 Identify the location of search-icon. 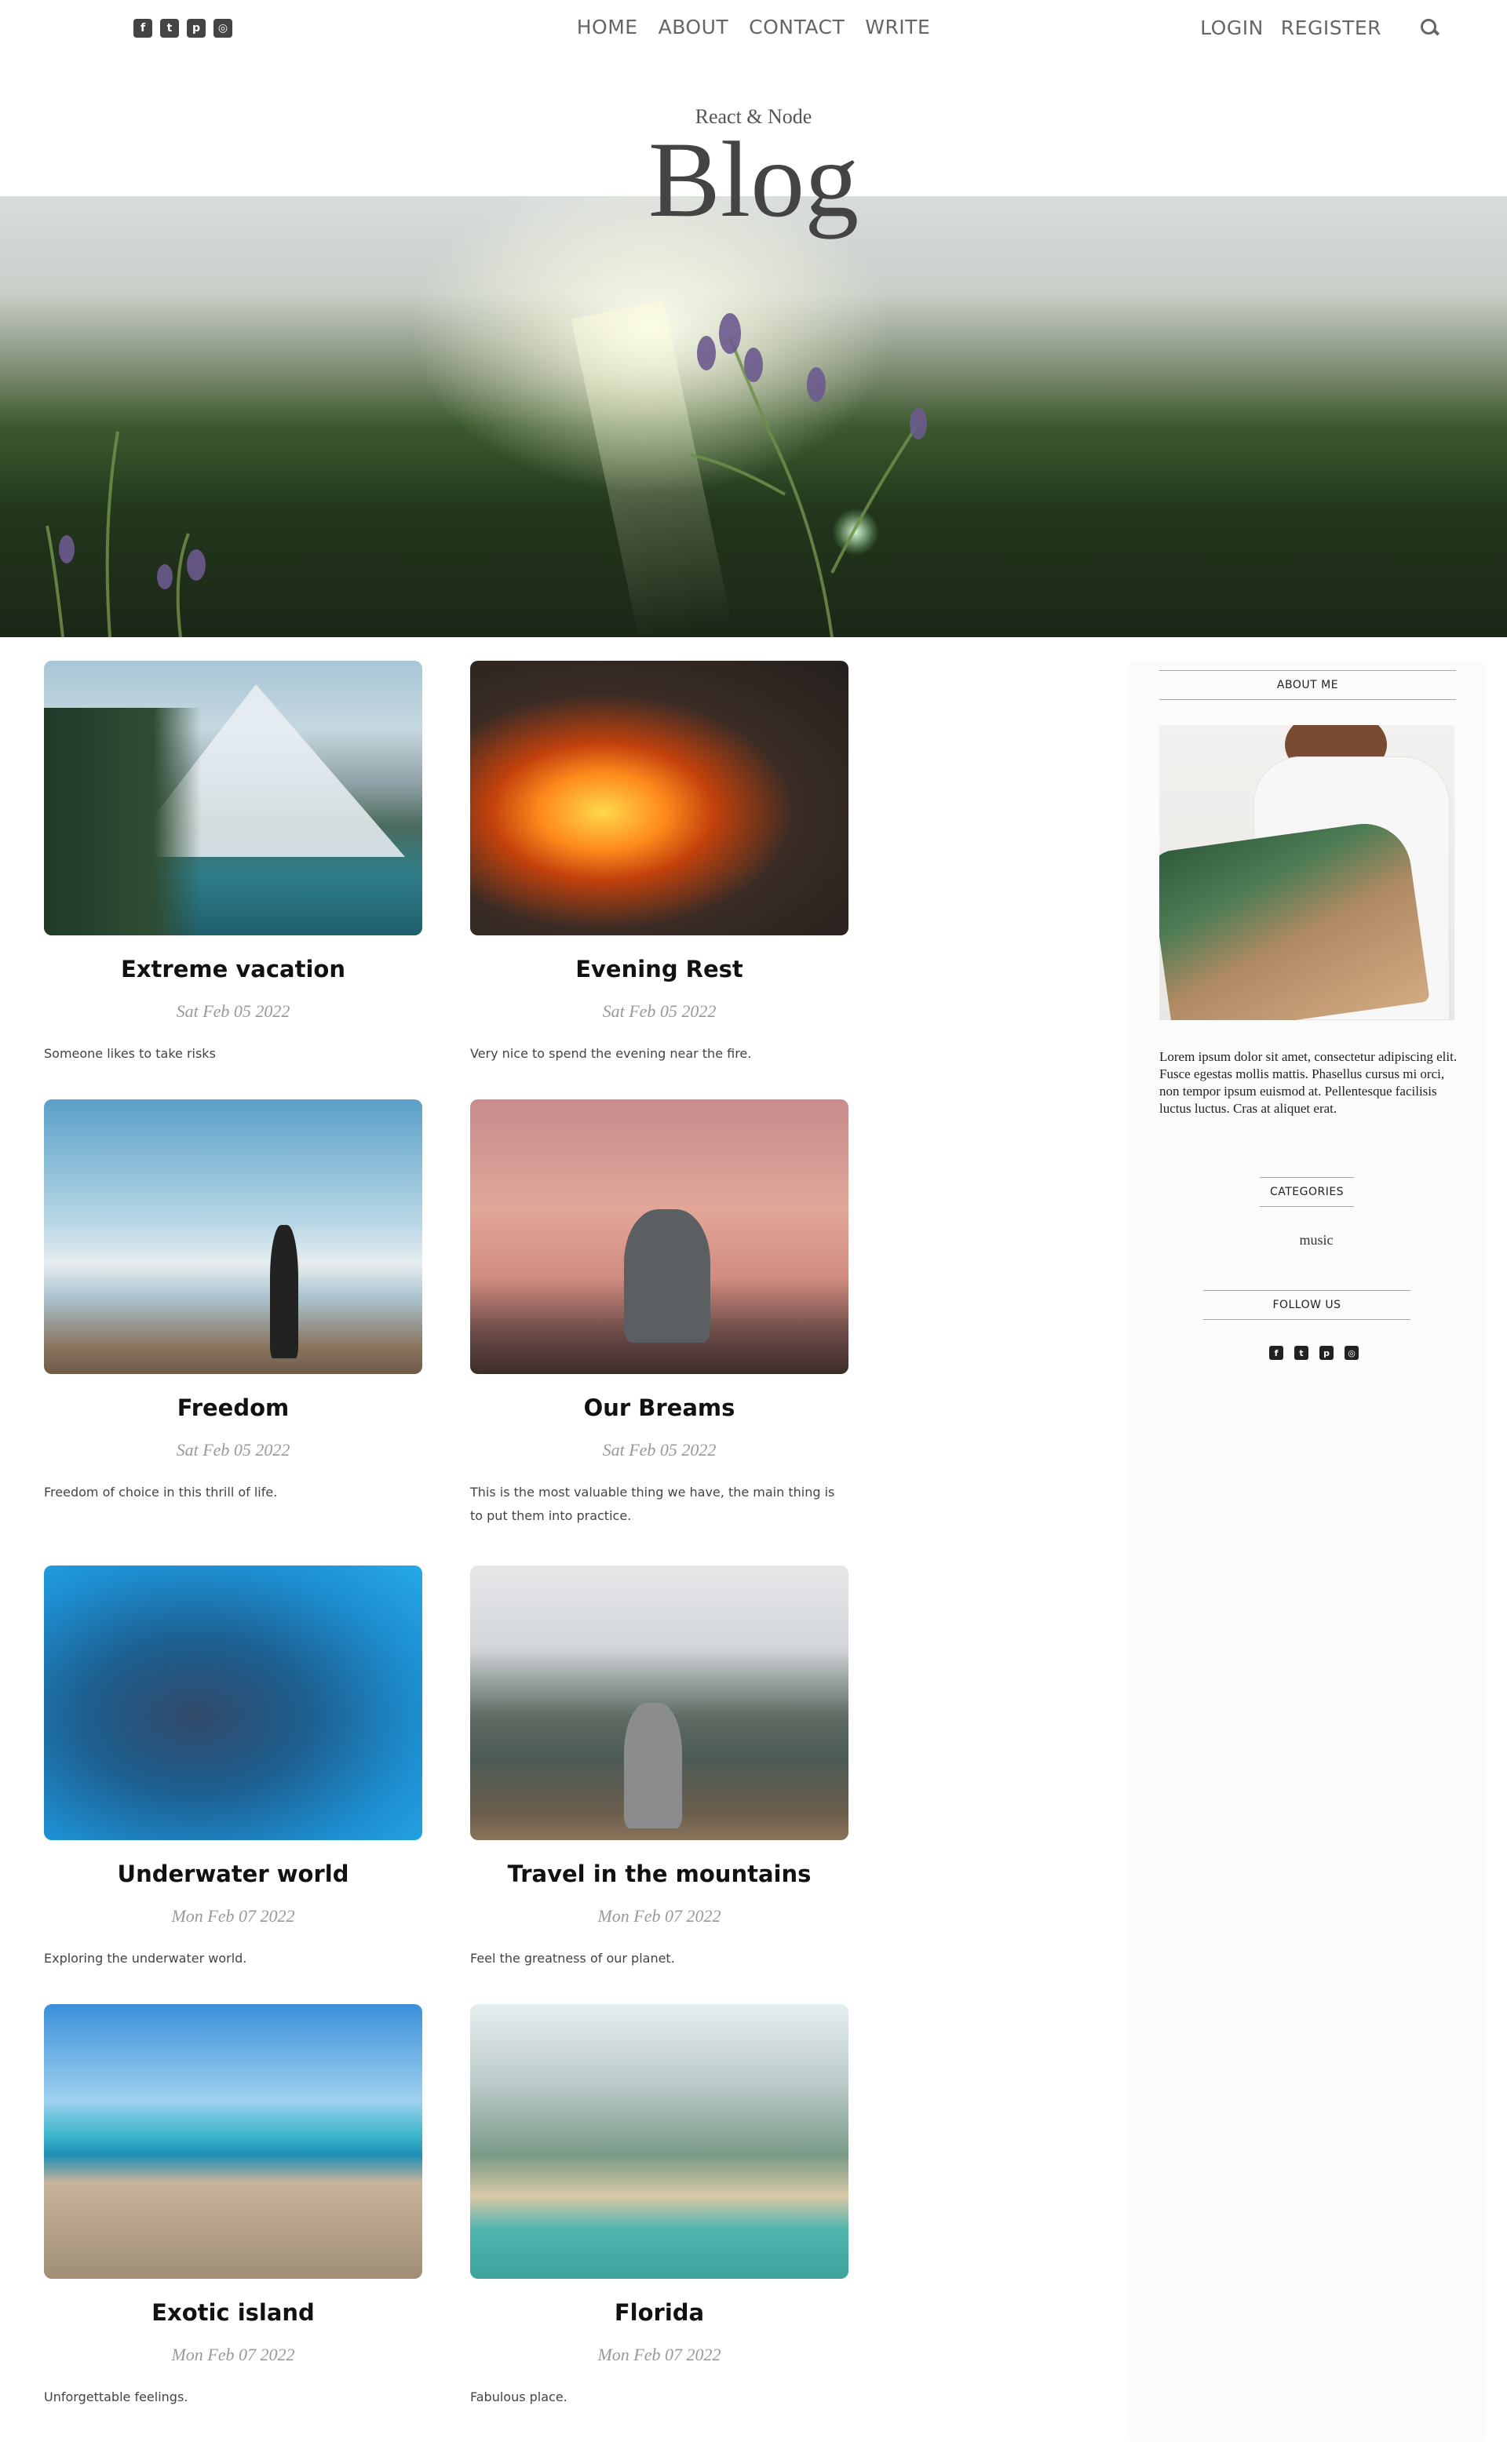
(1430, 27).